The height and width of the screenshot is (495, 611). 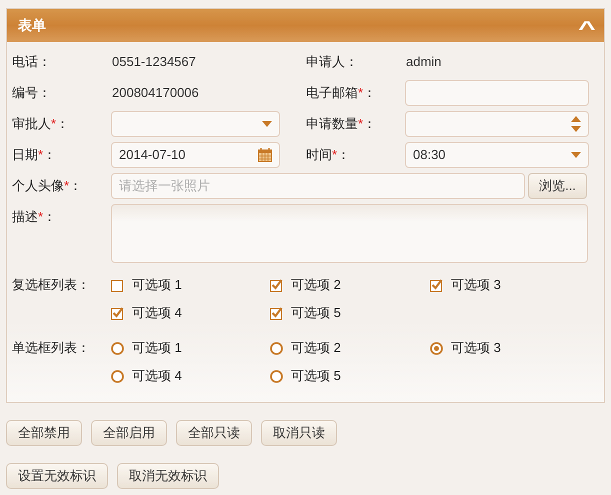 What do you see at coordinates (299, 433) in the screenshot?
I see `action-button: 取消只读` at bounding box center [299, 433].